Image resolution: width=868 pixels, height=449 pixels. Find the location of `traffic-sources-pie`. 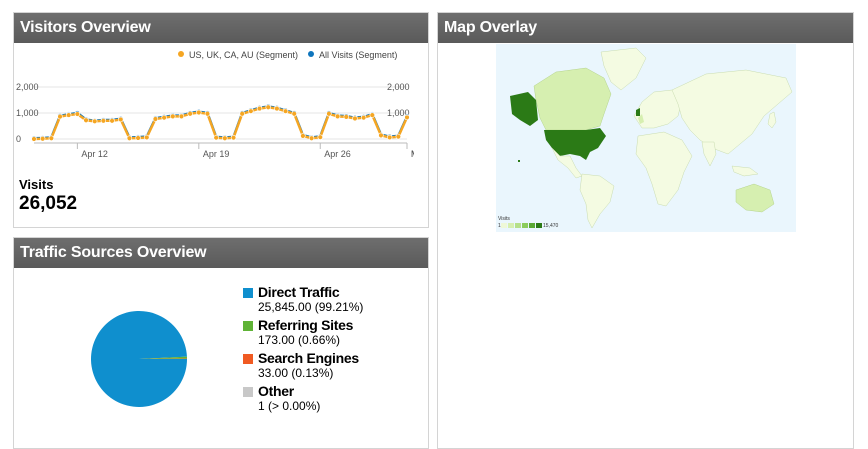

traffic-sources-pie is located at coordinates (140, 360).